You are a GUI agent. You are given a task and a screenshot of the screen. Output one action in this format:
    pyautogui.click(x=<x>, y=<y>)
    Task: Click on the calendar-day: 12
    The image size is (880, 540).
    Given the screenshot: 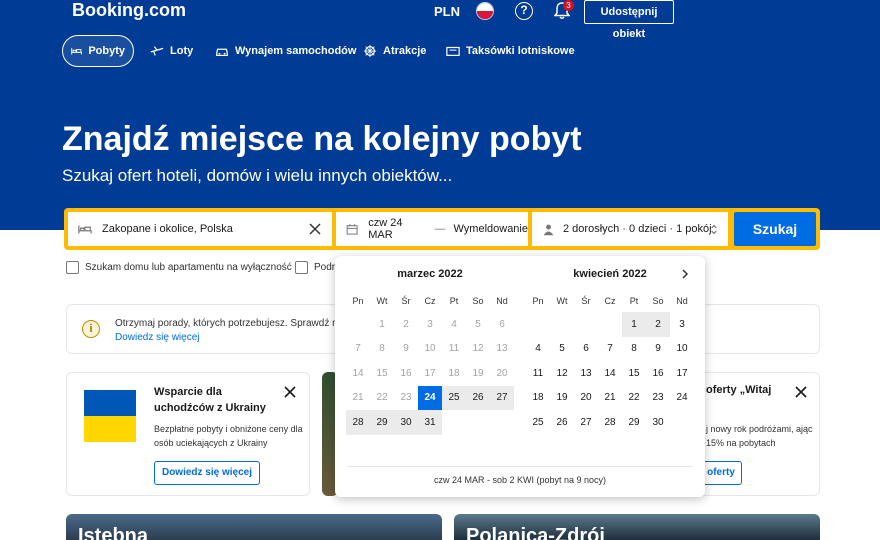 What is the action you would take?
    pyautogui.click(x=562, y=373)
    